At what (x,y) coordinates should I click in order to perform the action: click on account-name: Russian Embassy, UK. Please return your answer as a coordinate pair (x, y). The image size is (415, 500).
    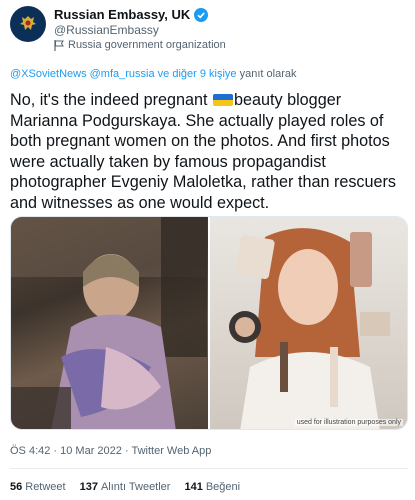
    Looking at the image, I should click on (122, 14).